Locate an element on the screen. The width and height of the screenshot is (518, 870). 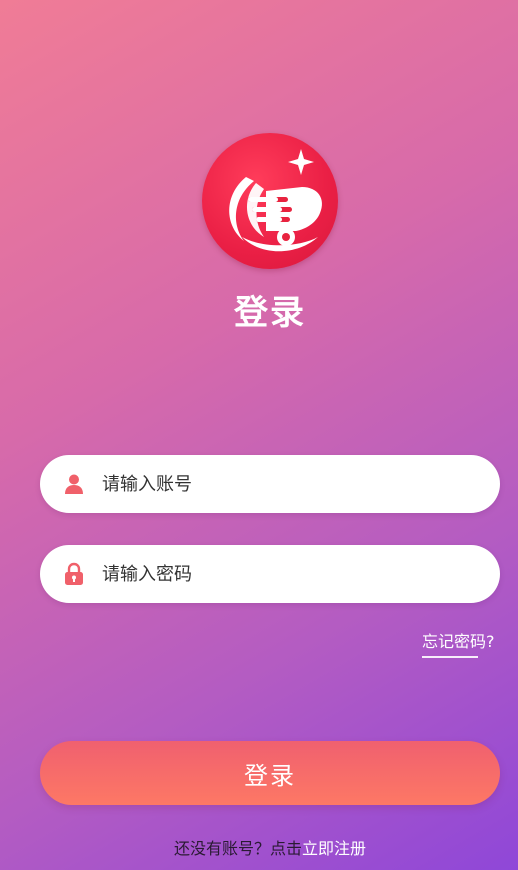
user-icon is located at coordinates (74, 484).